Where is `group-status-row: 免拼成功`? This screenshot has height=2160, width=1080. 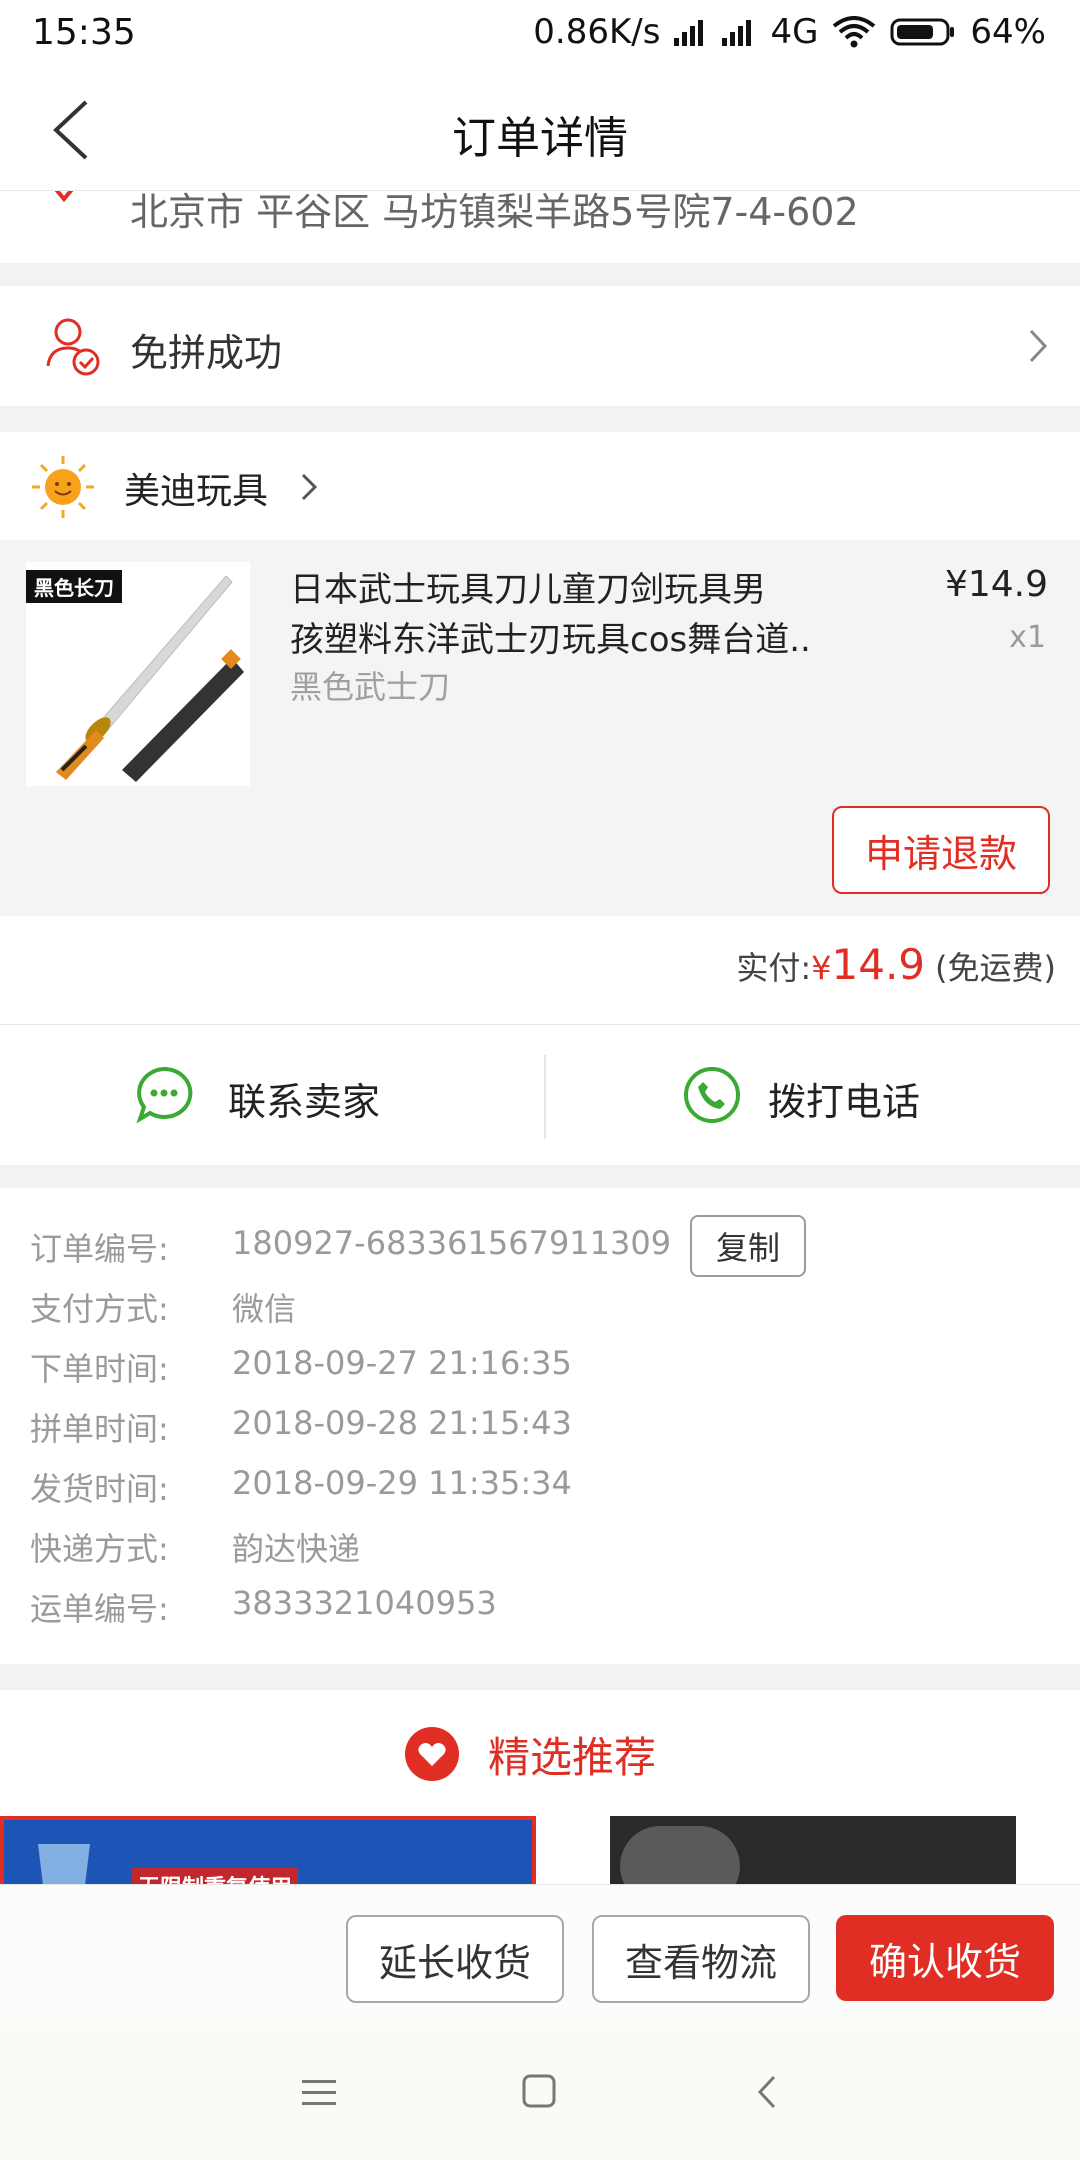 group-status-row: 免拼成功 is located at coordinates (540, 346).